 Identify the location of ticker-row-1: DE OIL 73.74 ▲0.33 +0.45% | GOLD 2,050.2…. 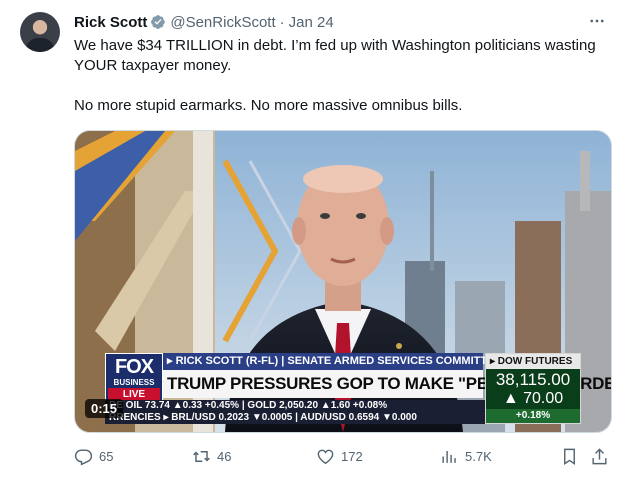
(248, 405).